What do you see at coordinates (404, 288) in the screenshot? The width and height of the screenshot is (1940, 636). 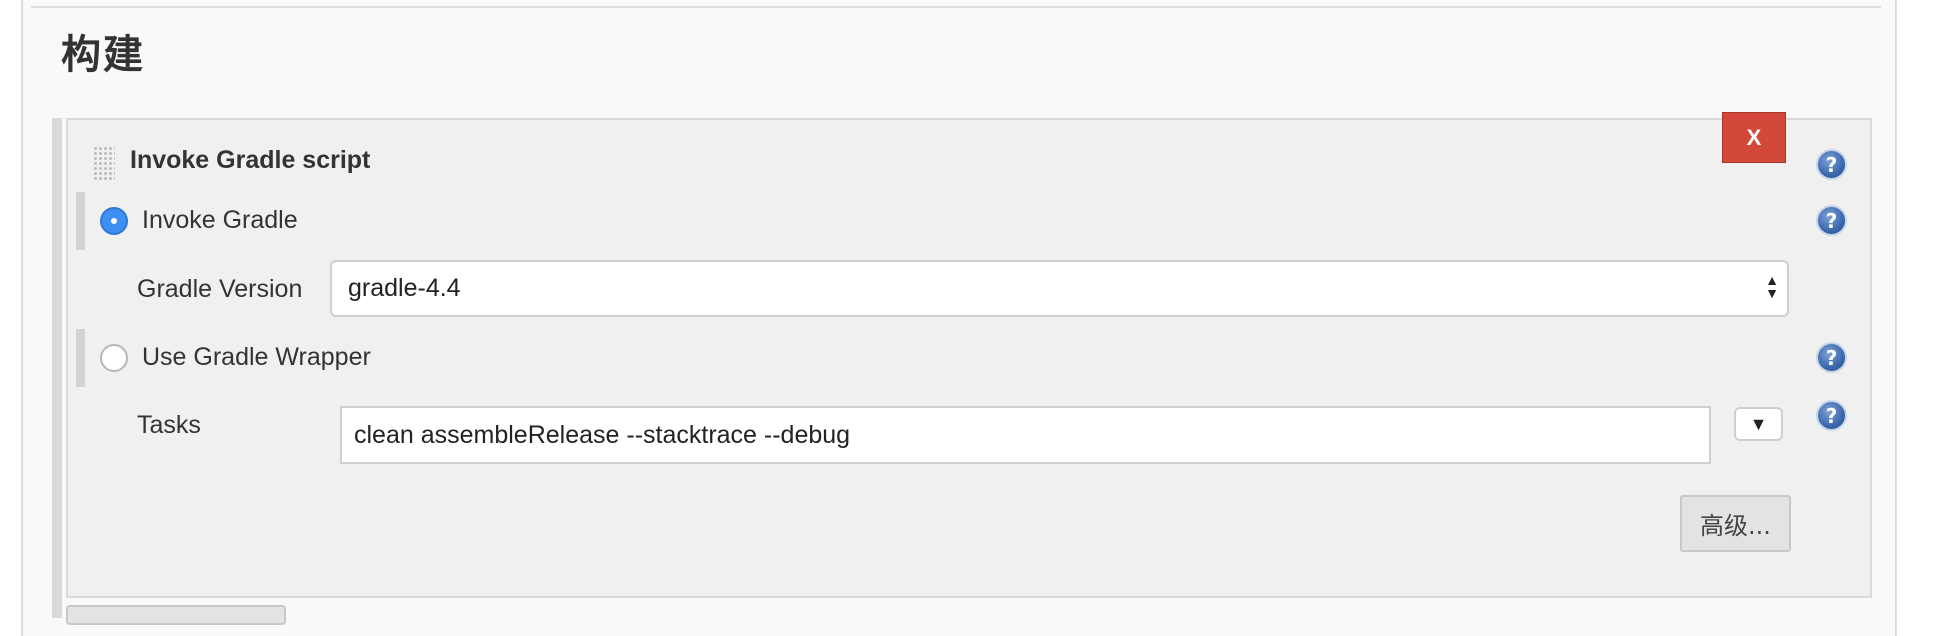 I see `gradle-version-value: gradle-4.4` at bounding box center [404, 288].